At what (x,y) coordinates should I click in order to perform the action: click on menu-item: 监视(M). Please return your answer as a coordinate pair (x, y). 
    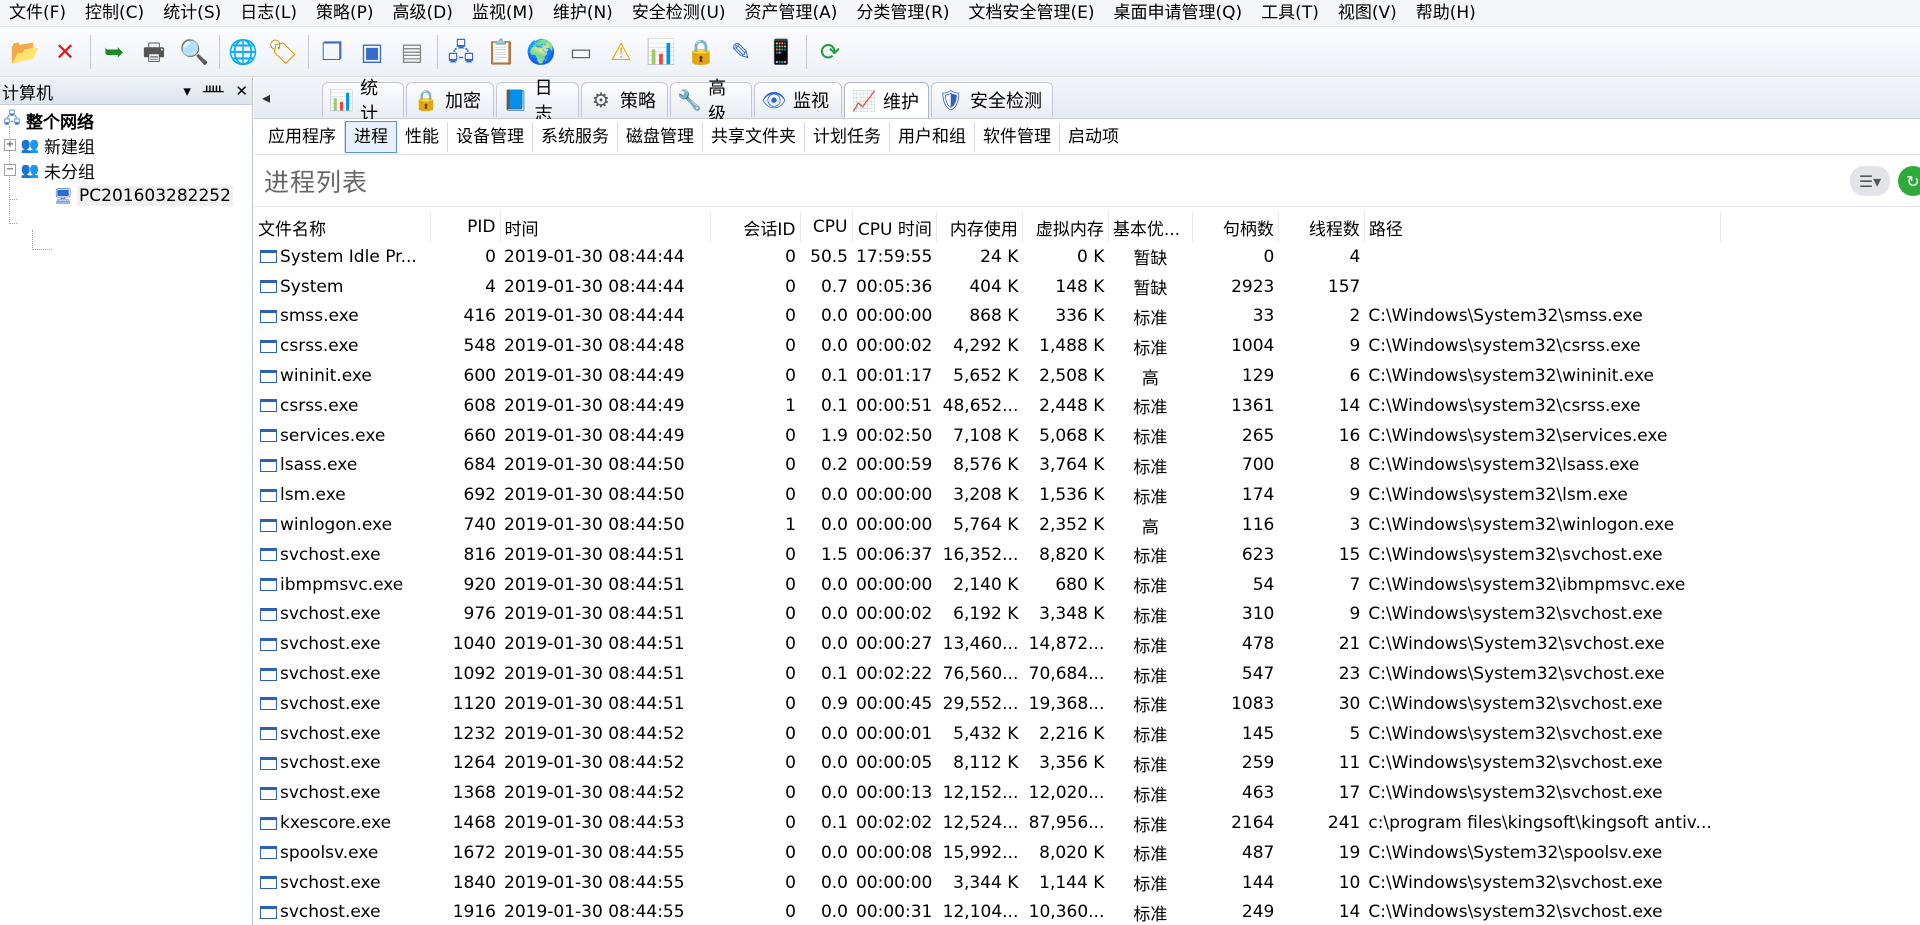
    Looking at the image, I should click on (503, 13).